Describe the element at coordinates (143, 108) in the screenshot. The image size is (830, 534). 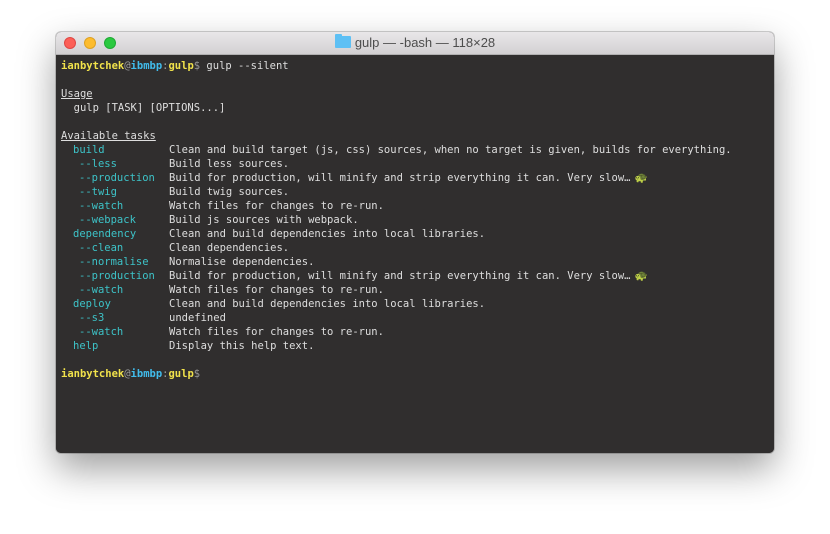
I see `usage-text: gulp [TASK] [OPTIONS...]` at that location.